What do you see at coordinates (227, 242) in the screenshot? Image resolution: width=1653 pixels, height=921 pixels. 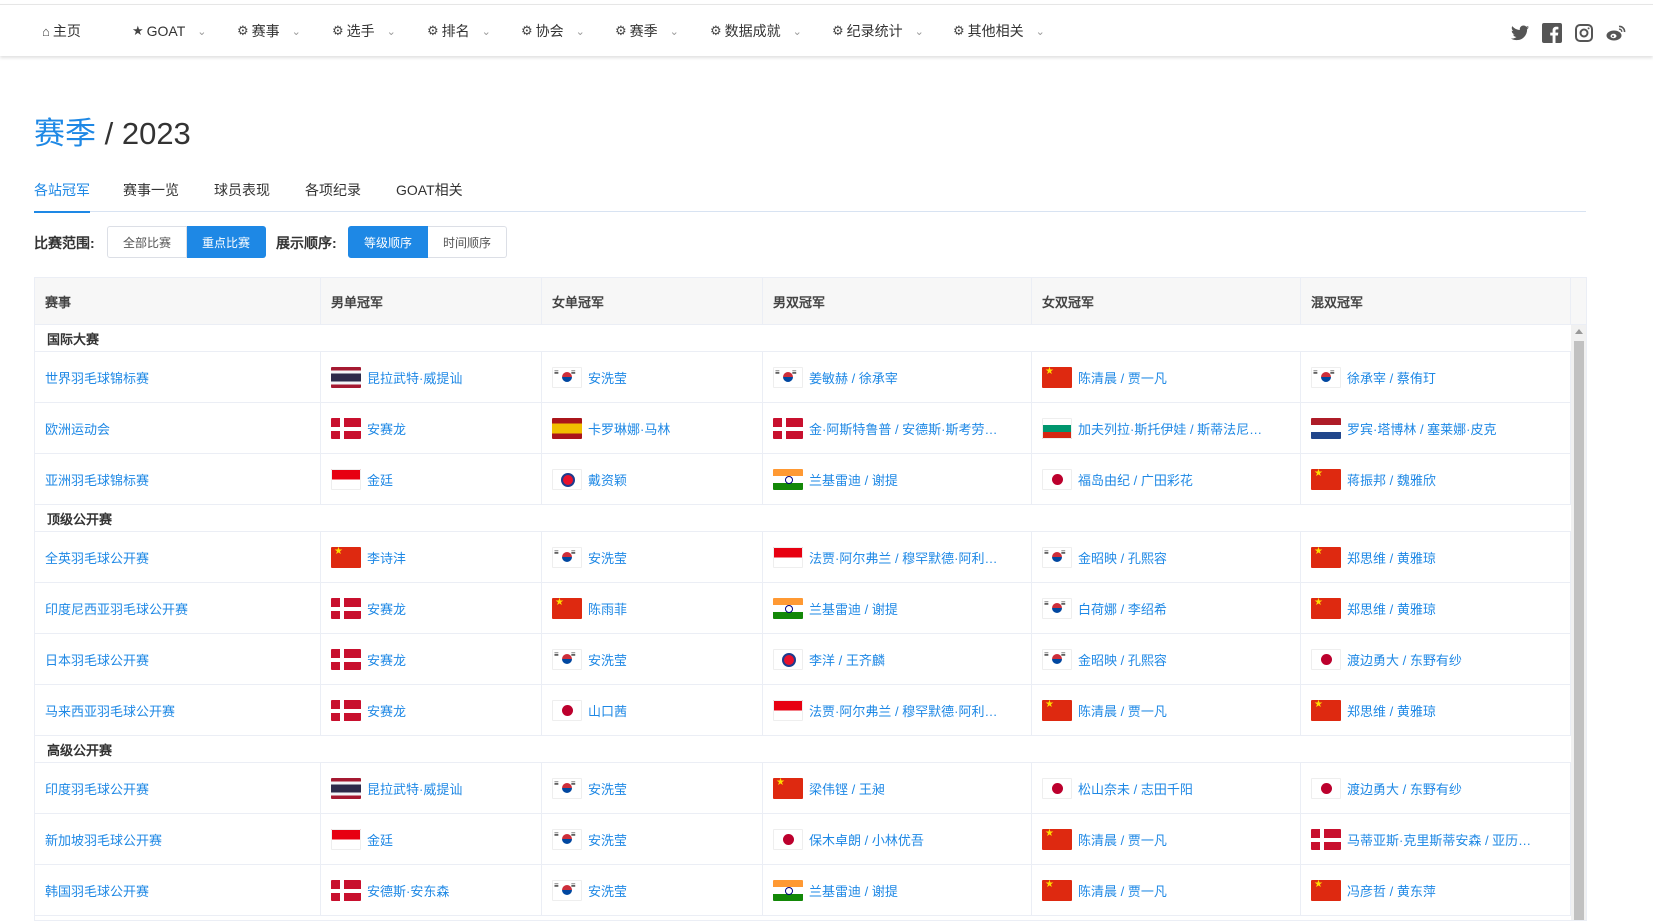 I see `range-option-1: 重点比赛` at bounding box center [227, 242].